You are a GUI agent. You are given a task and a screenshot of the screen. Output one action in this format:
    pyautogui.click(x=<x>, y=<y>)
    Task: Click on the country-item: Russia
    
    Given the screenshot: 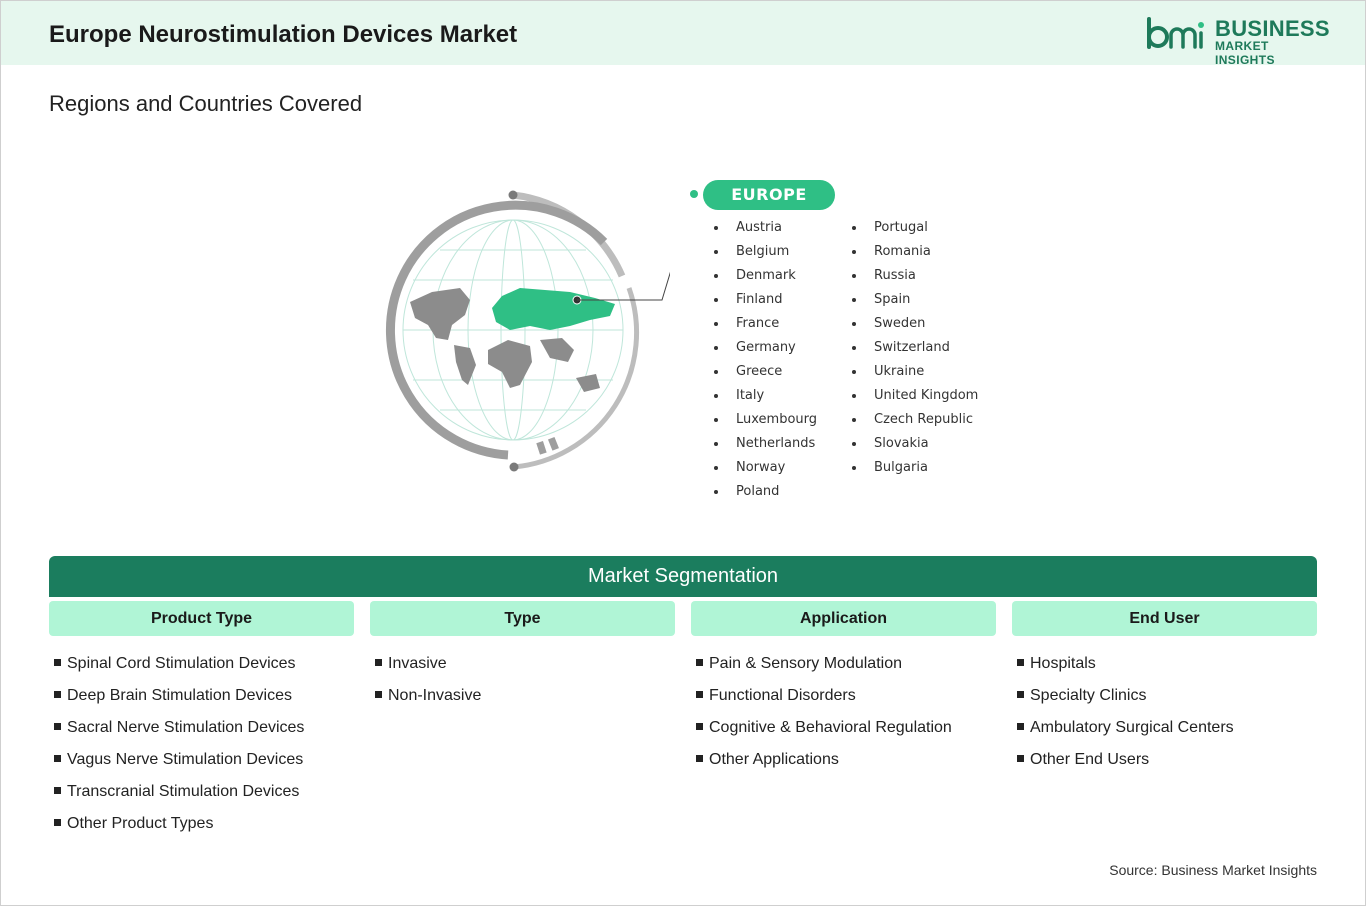 What is the action you would take?
    pyautogui.click(x=915, y=276)
    